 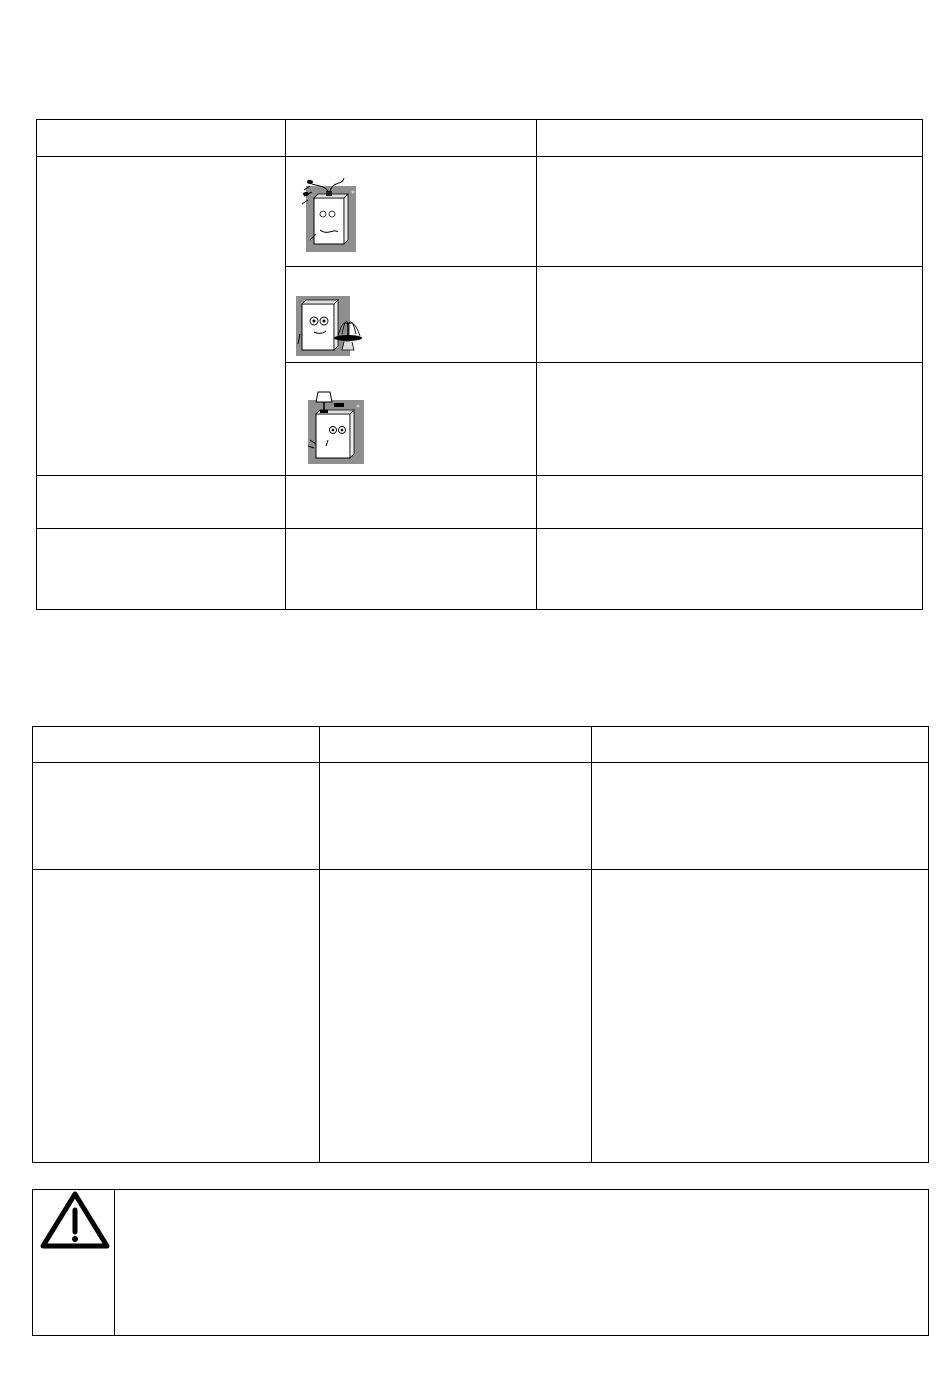 I want to click on warning-box-divider, so click(x=114, y=1262).